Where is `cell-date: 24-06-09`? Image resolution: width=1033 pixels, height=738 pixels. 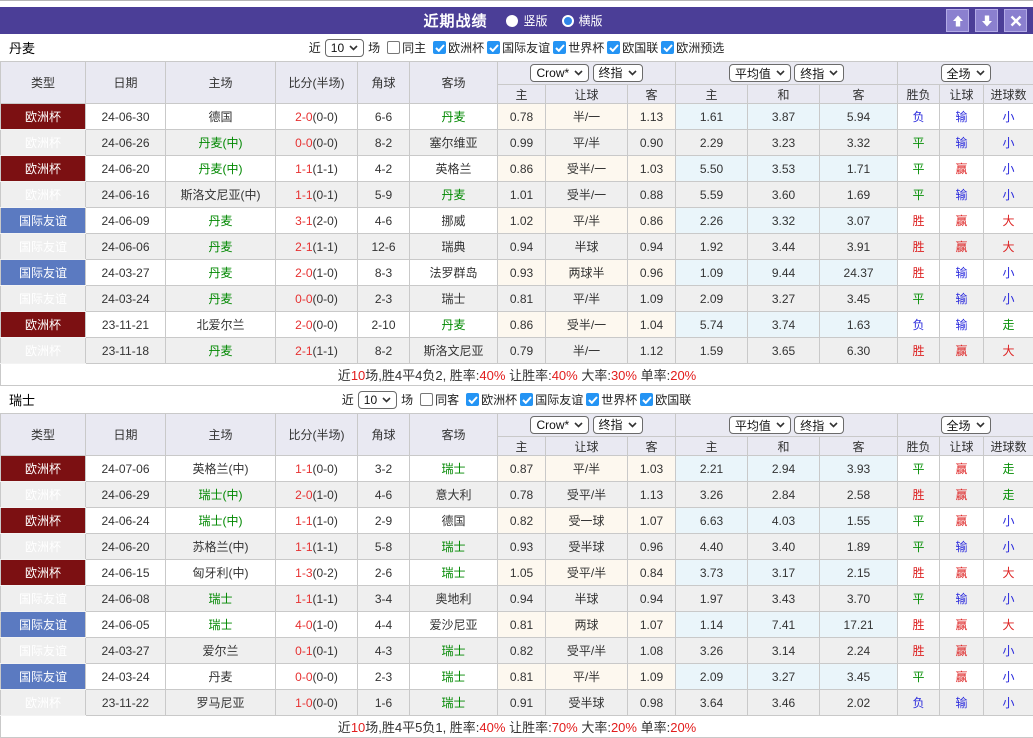 cell-date: 24-06-09 is located at coordinates (125, 220).